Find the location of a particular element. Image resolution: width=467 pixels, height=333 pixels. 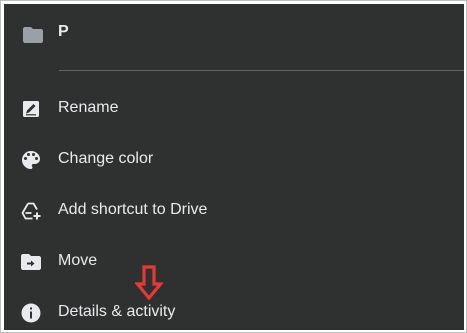

info-icon is located at coordinates (31, 313).